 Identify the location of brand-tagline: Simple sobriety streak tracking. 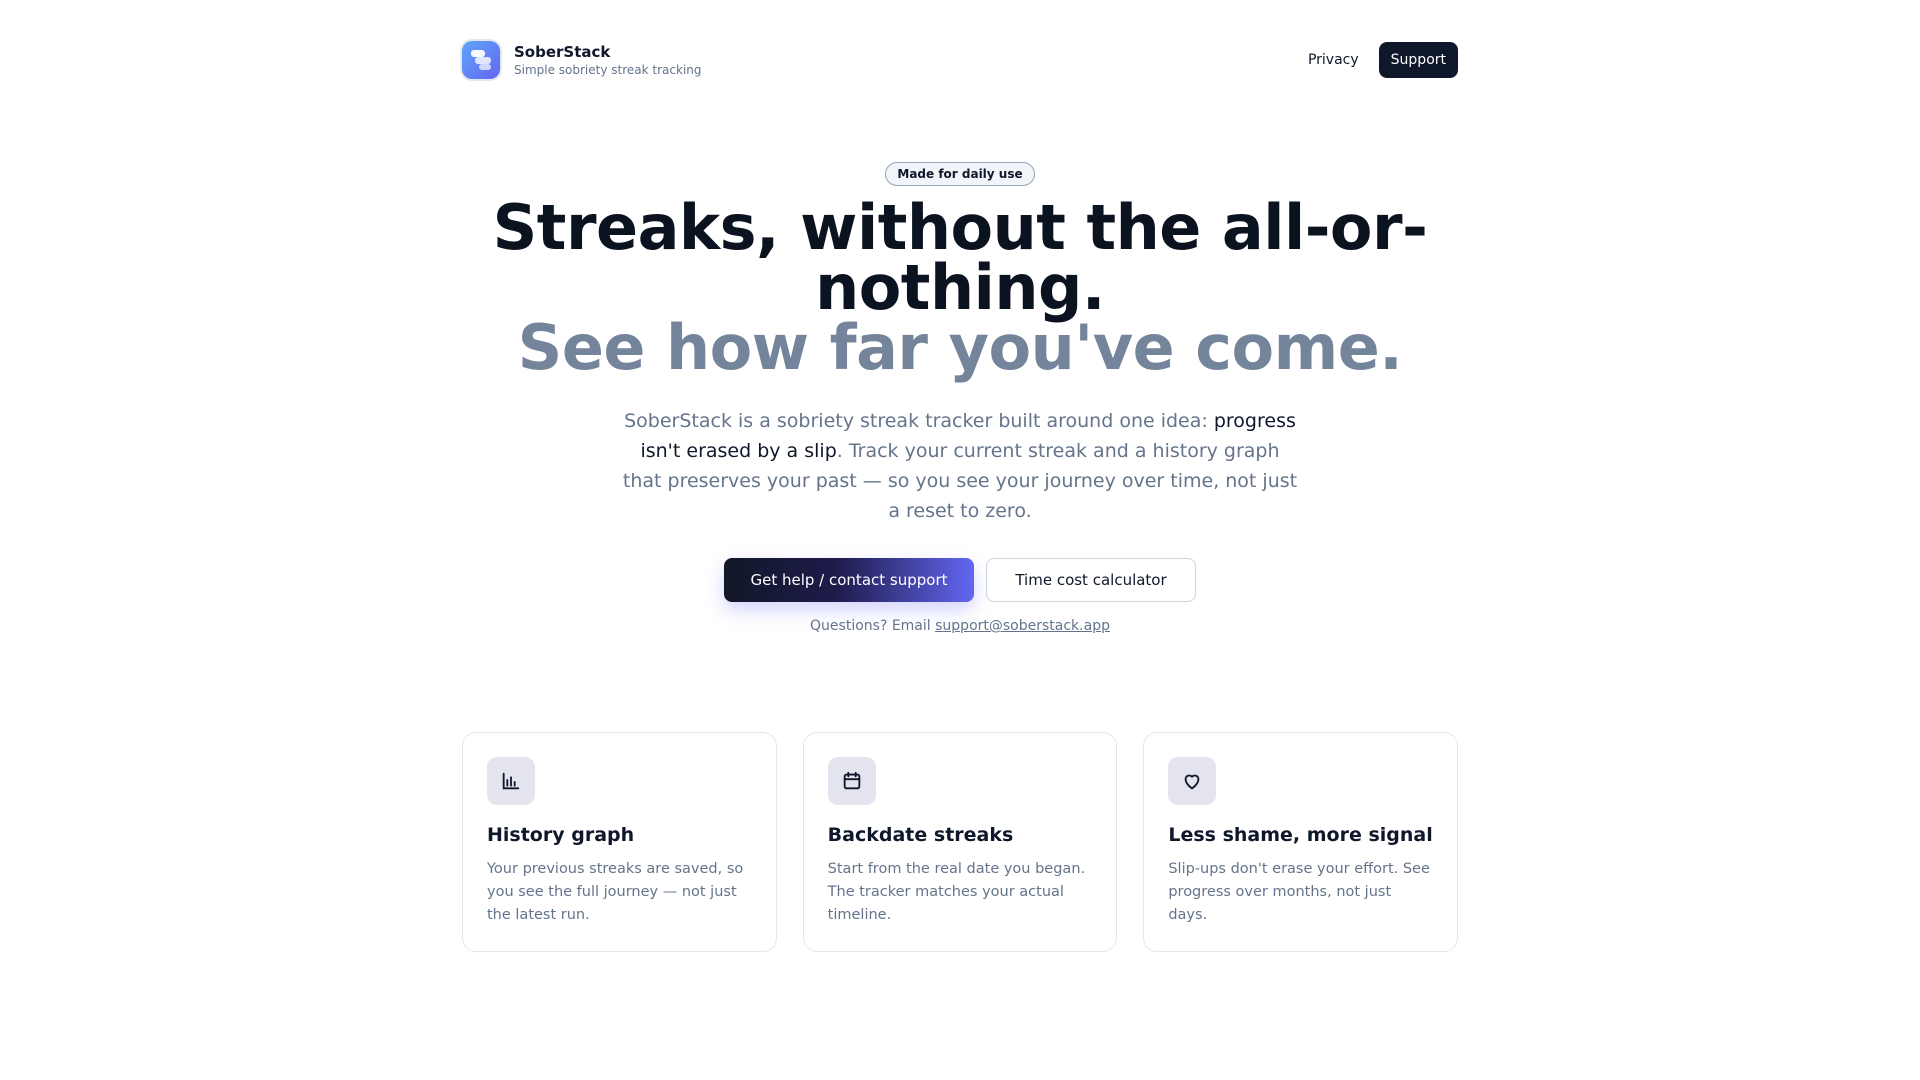
(608, 69).